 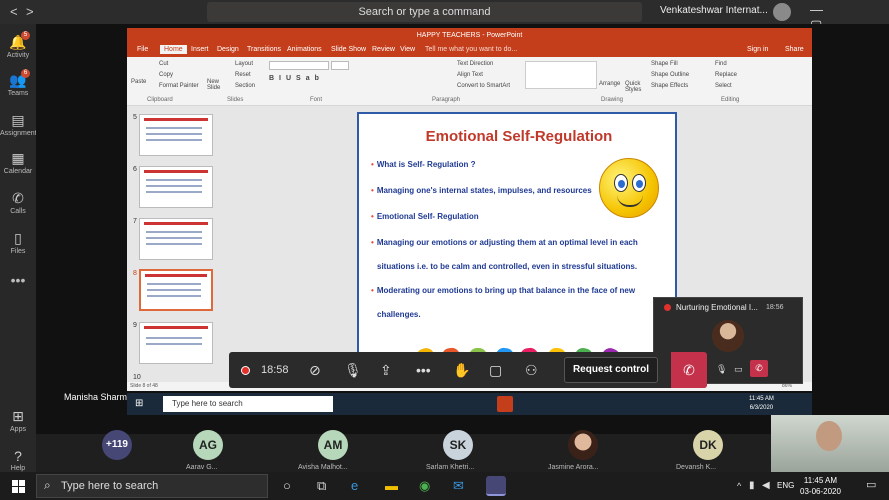 What do you see at coordinates (635, 87) in the screenshot?
I see `quick-styles-button: Quick Styles` at bounding box center [635, 87].